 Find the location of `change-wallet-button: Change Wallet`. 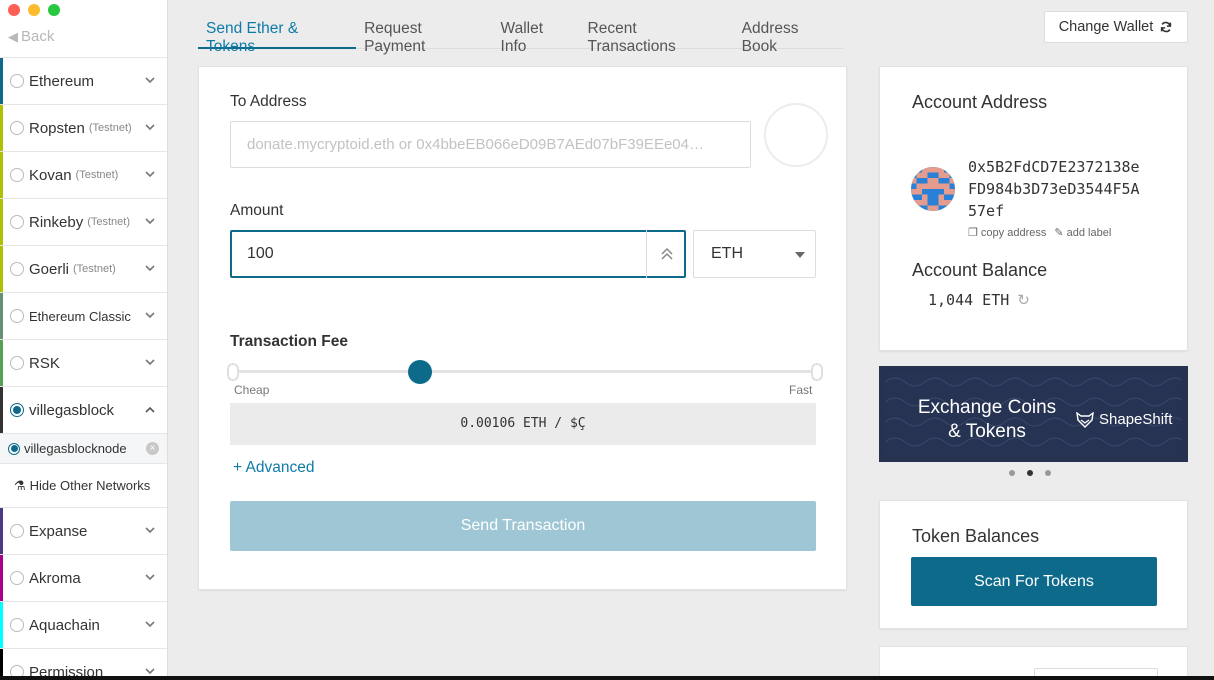

change-wallet-button: Change Wallet is located at coordinates (1116, 27).